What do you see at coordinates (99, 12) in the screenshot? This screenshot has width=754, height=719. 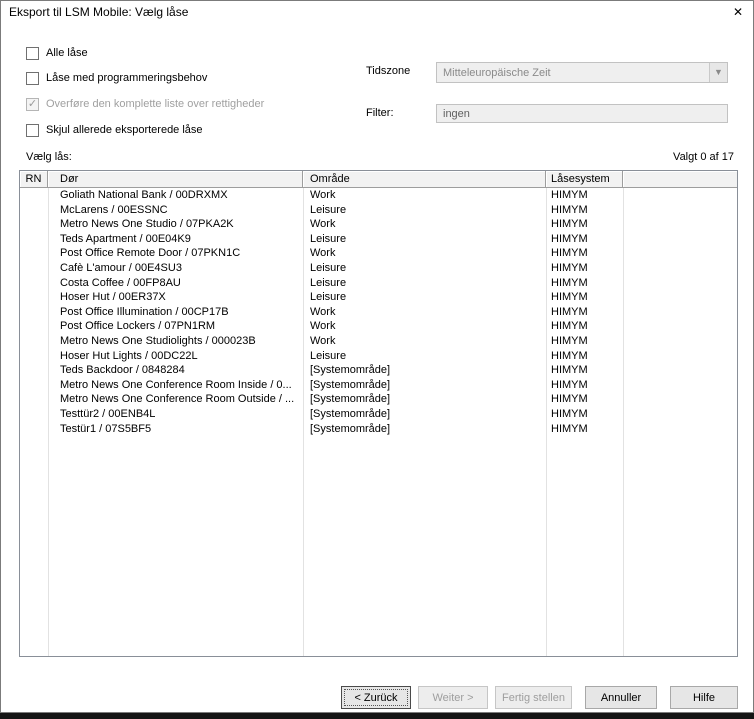 I see `window-title: Eksport til LSM Mobile: Vælg låse` at bounding box center [99, 12].